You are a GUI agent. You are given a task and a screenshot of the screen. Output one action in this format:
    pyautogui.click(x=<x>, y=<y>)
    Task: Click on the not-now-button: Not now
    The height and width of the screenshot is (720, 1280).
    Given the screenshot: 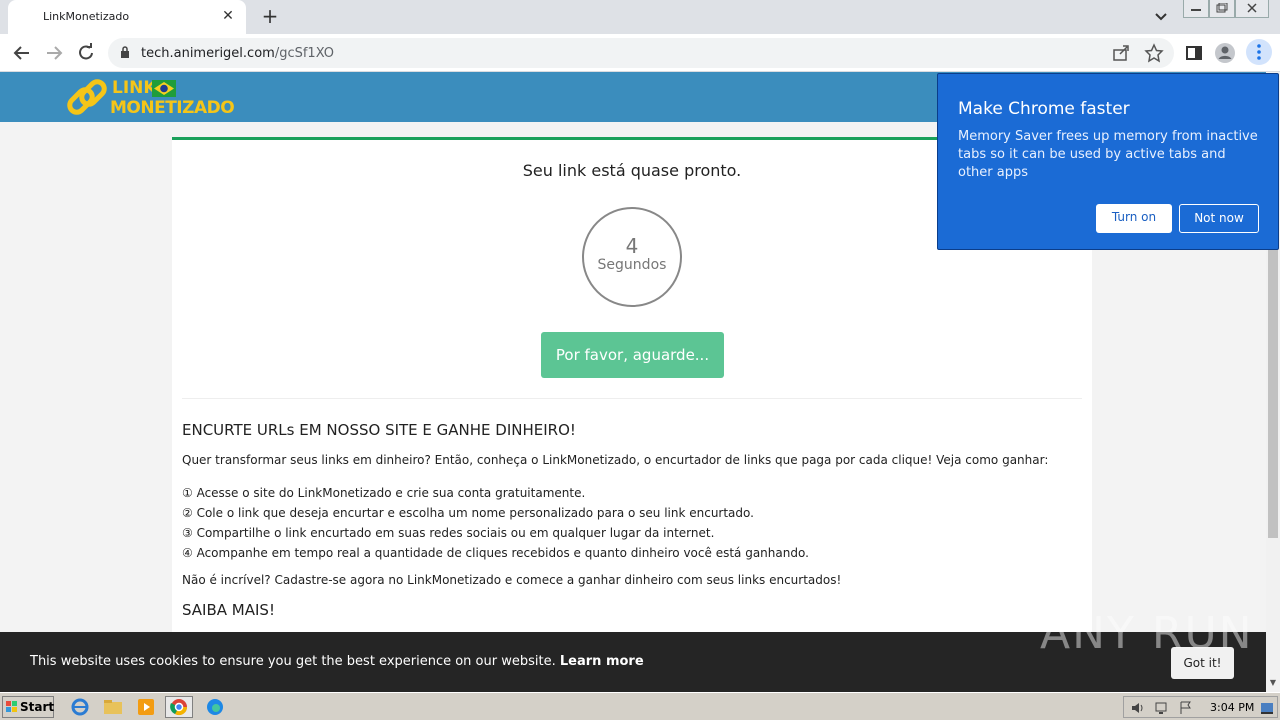 What is the action you would take?
    pyautogui.click(x=1219, y=218)
    